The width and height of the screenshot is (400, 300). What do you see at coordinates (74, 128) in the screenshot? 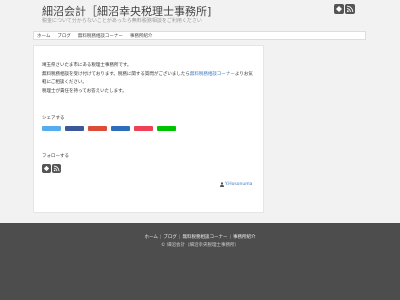
I see `facebook-share-button` at bounding box center [74, 128].